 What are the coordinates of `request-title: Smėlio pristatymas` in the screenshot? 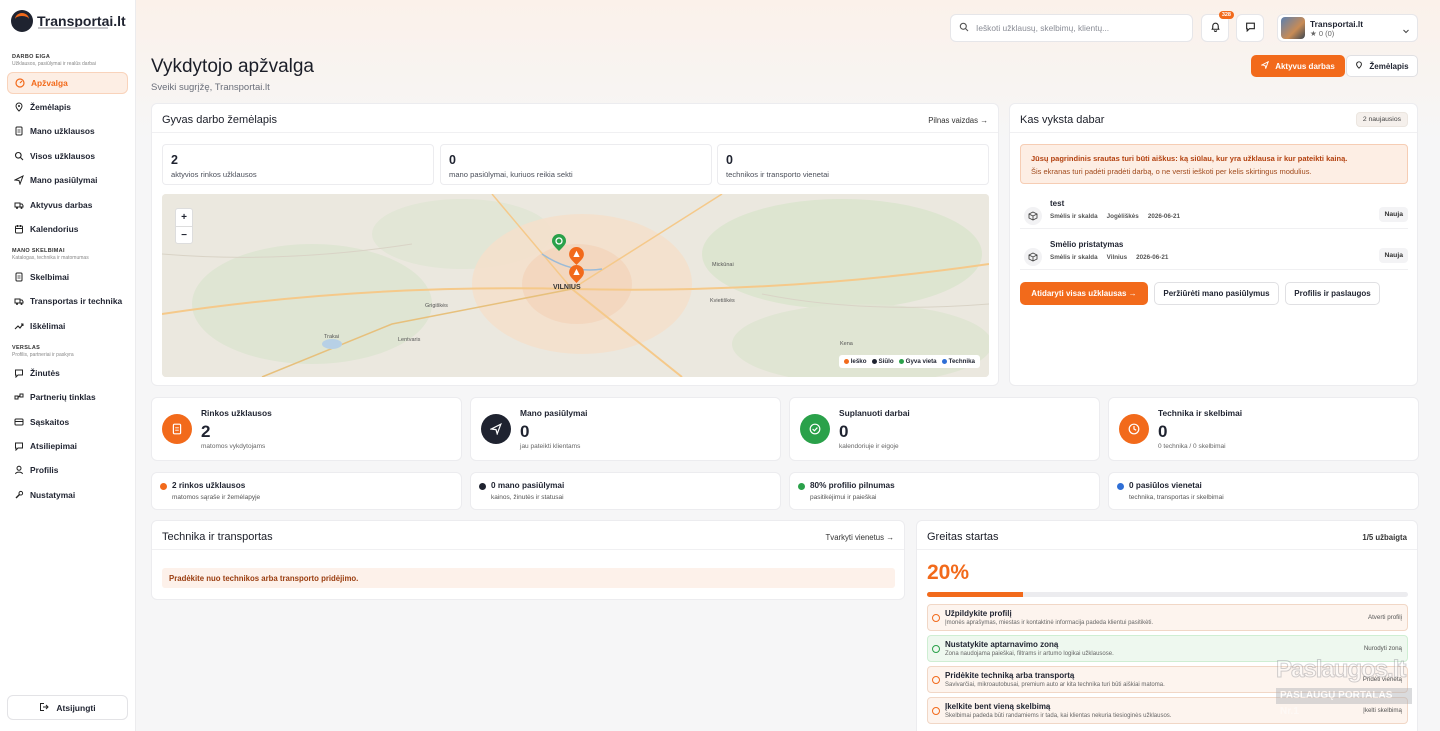 It's located at (1087, 244).